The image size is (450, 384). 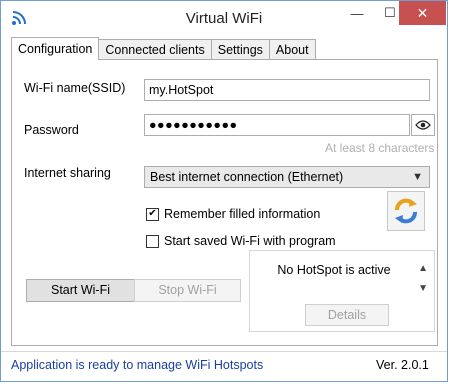 I want to click on autostart-label: Start saved Wi-Fi with program, so click(x=250, y=241).